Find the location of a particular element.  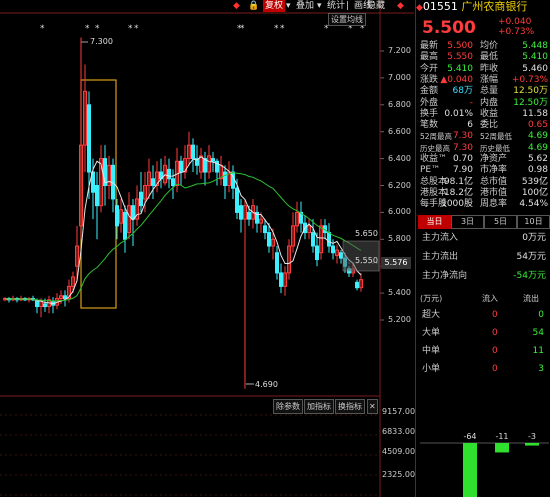

quote-row: 52周最高 7.30 52周最低 4.69 is located at coordinates (484, 136).